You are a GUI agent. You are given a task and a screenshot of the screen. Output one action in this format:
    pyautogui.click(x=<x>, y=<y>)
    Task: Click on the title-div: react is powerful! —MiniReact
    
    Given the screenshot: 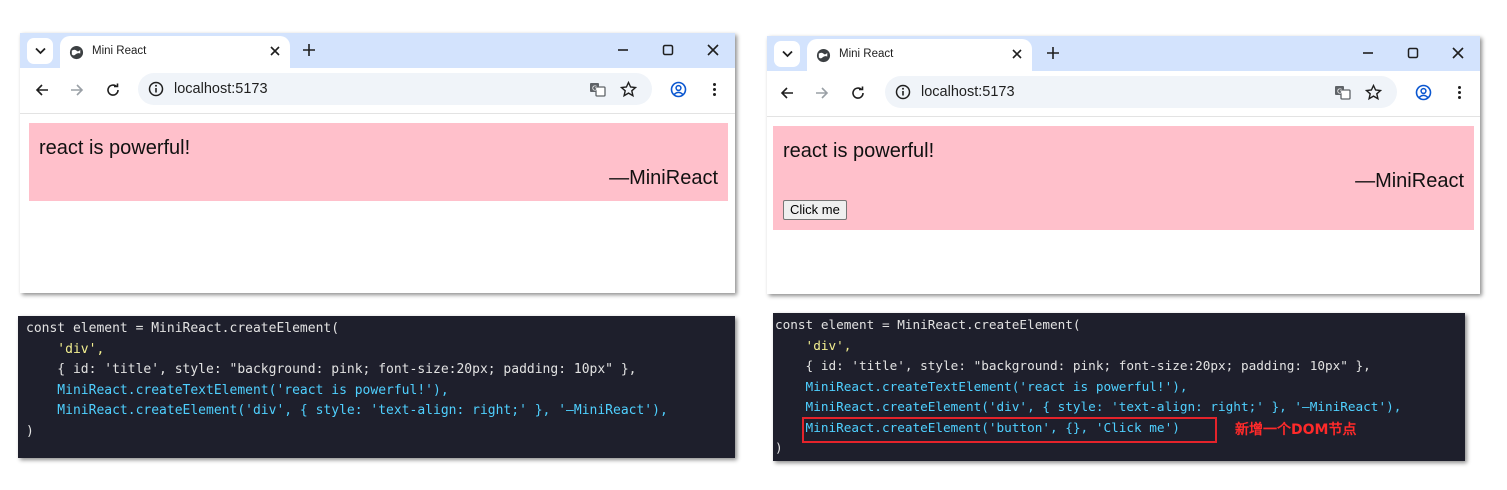 What is the action you would take?
    pyautogui.click(x=378, y=162)
    